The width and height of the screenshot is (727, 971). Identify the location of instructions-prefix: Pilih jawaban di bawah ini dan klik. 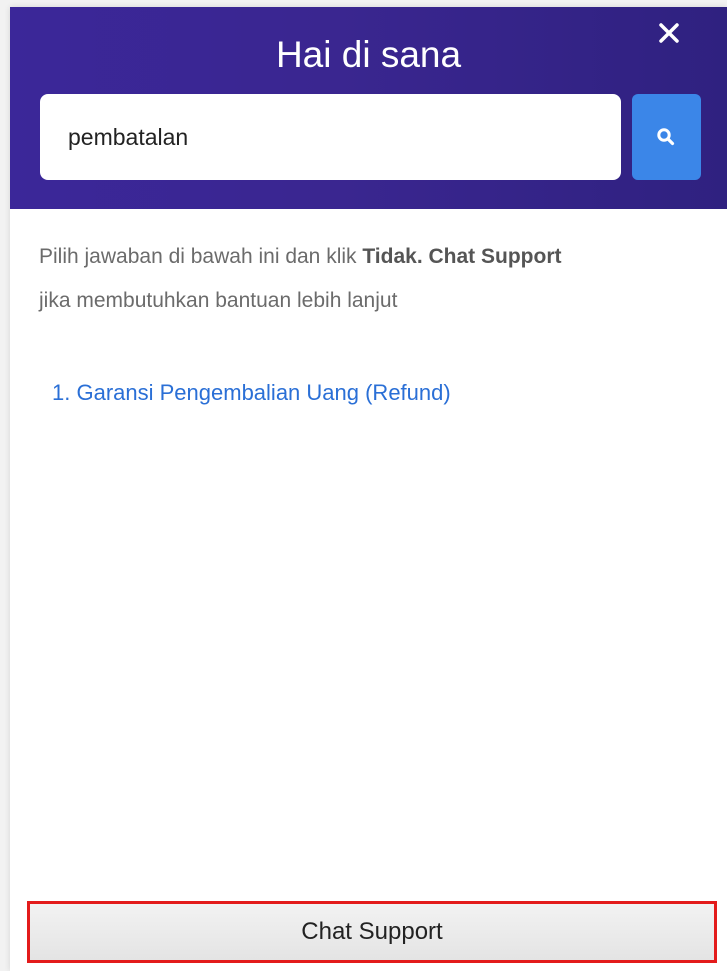
(201, 256).